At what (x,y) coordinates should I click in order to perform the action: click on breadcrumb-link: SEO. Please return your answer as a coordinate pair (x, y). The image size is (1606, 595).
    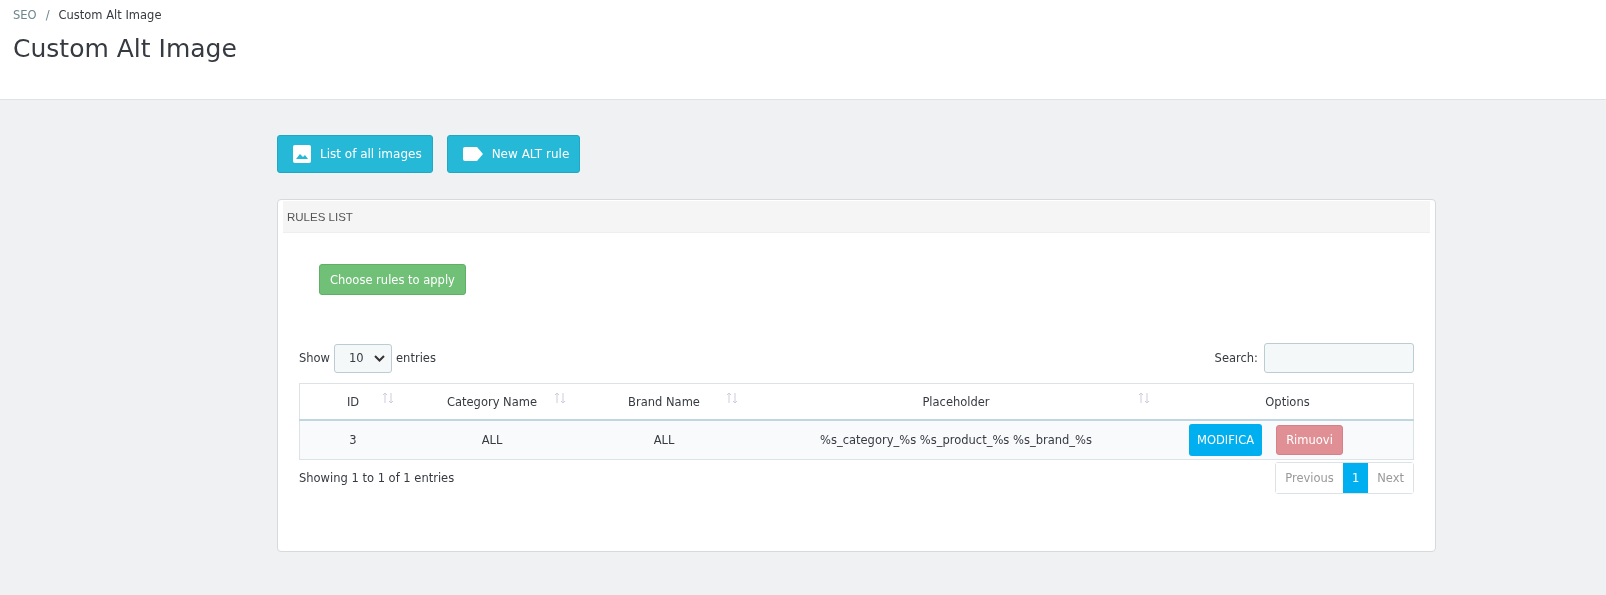
    Looking at the image, I should click on (25, 15).